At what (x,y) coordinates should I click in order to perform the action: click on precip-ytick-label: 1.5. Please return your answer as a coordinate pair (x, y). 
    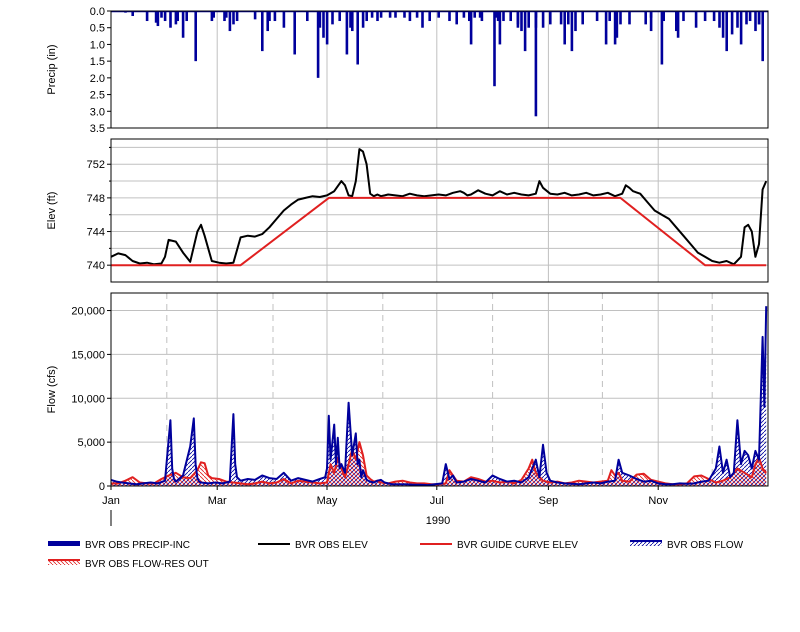
    Looking at the image, I should click on (97, 62).